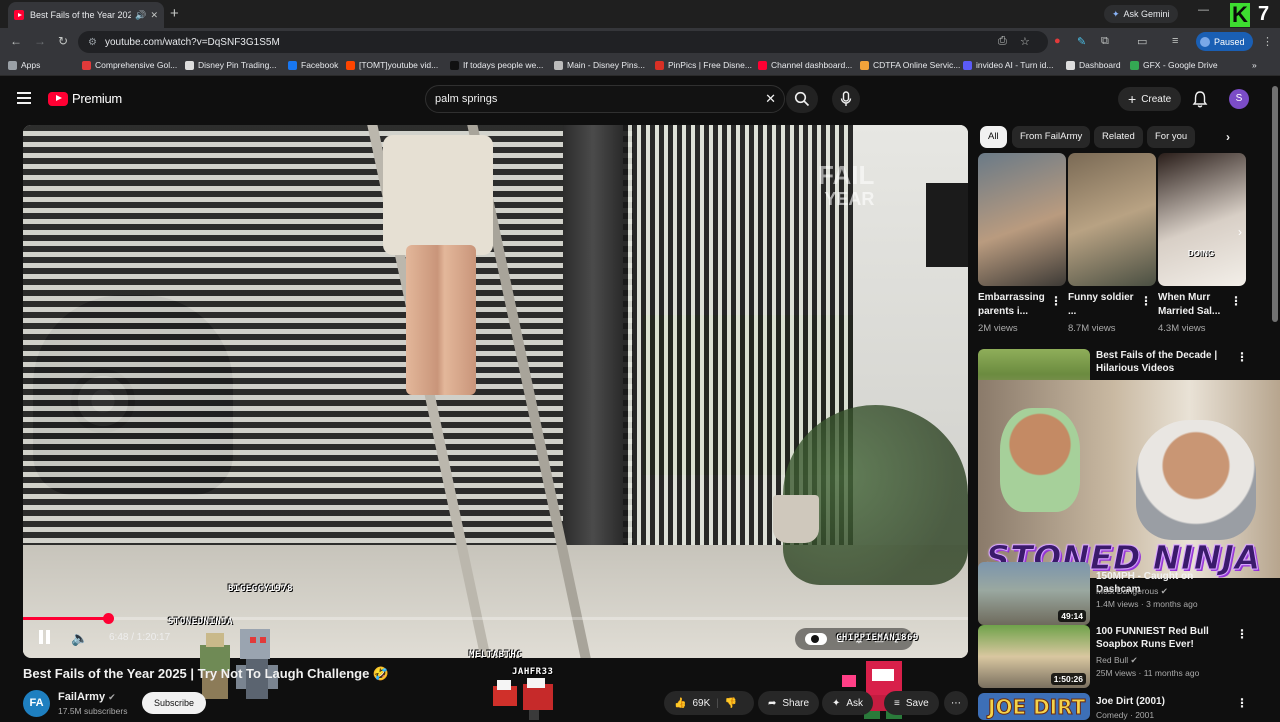 This screenshot has height=722, width=1280. Describe the element at coordinates (1034, 593) in the screenshot. I see `recommended-thumbnail: 49:14` at that location.